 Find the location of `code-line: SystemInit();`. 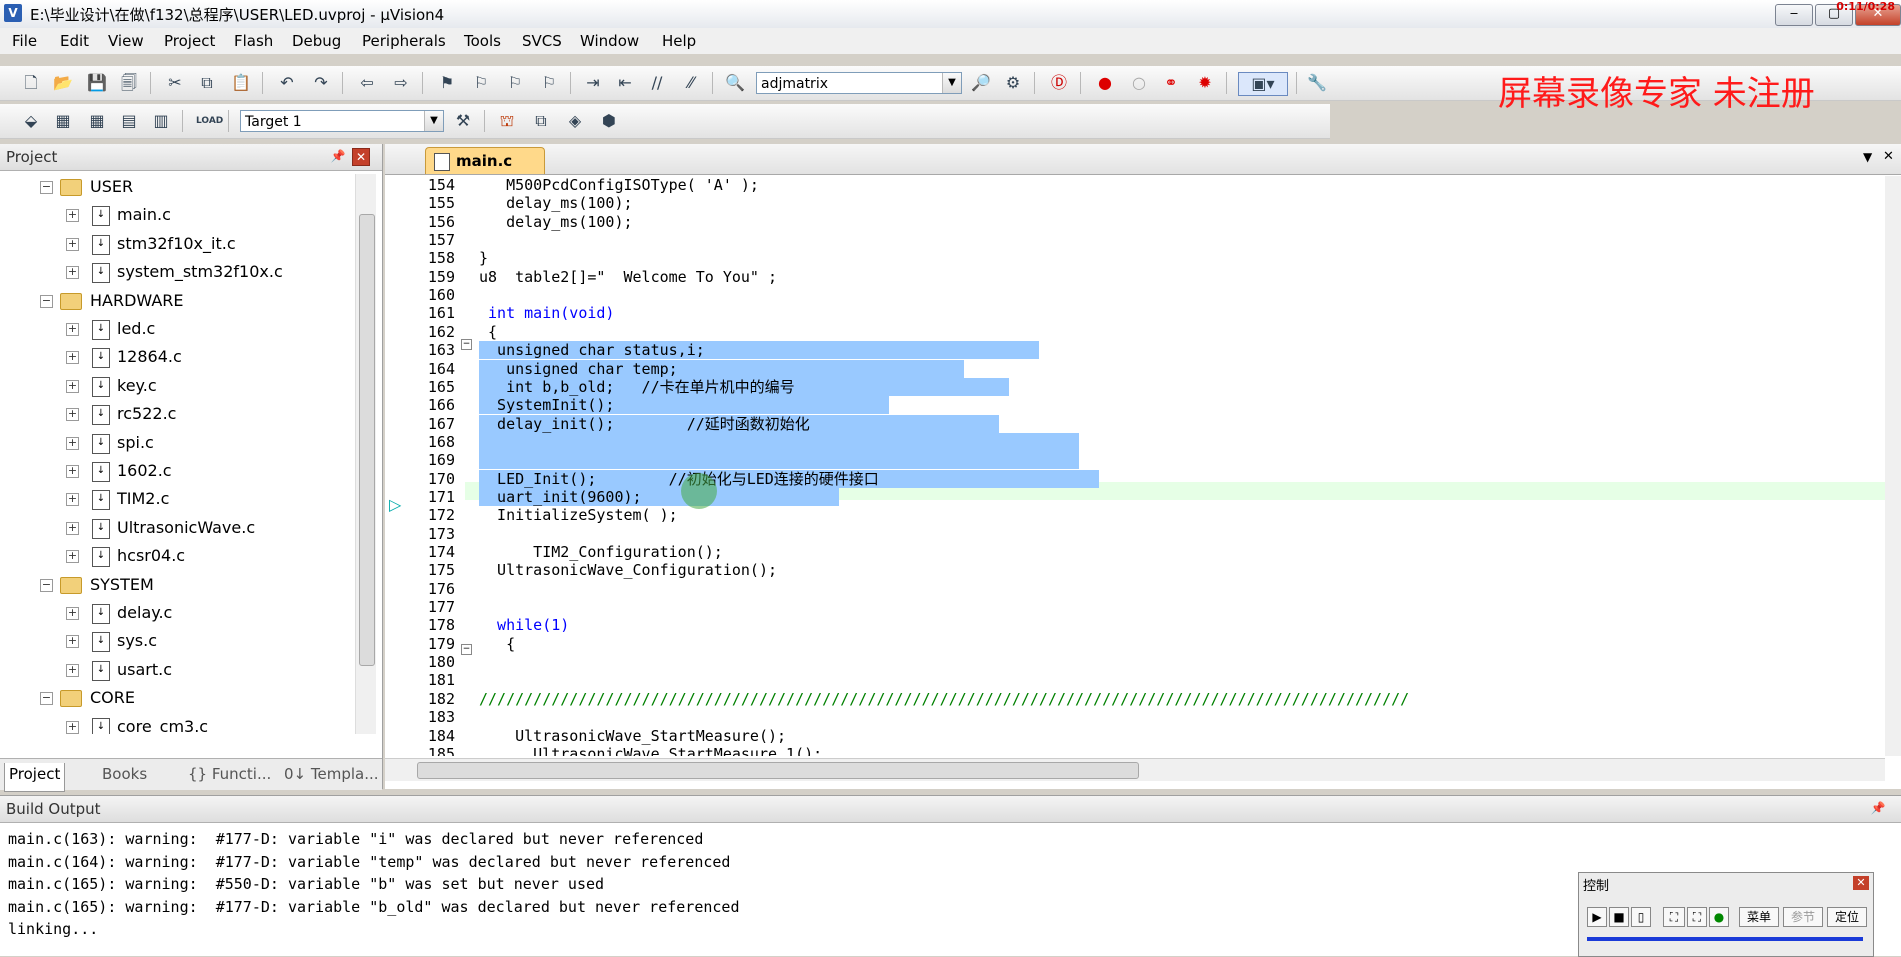

code-line: SystemInit(); is located at coordinates (546, 405).